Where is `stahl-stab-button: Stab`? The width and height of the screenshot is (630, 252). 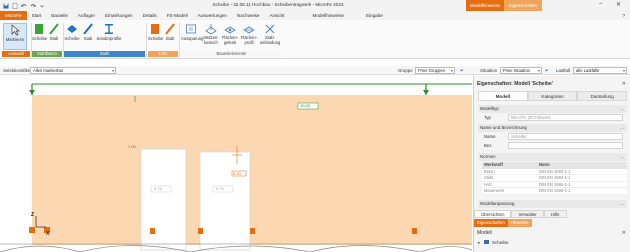 stahl-stab-button: Stab is located at coordinates (88, 32).